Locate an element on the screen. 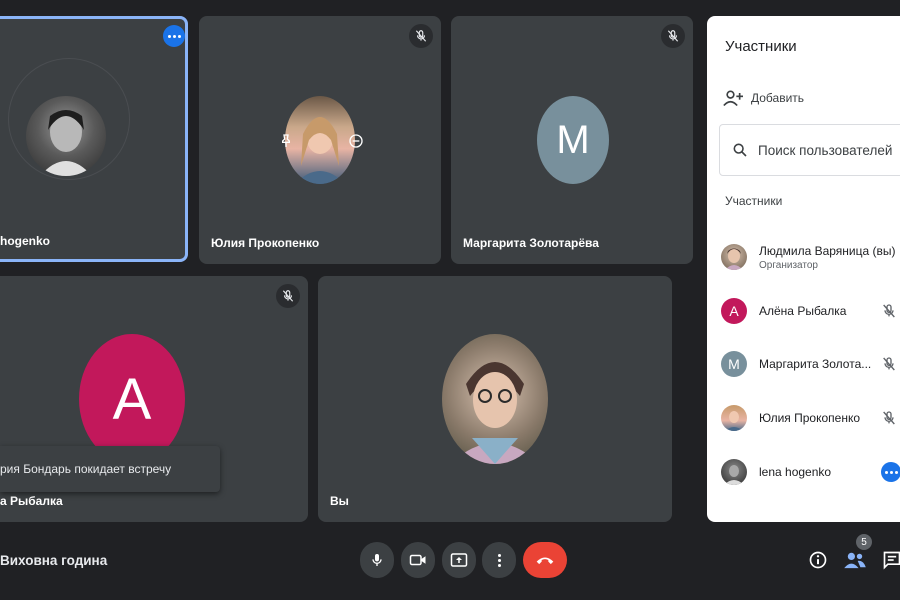 This screenshot has height=600, width=900. participant-row: Людмила Варяница (вы) Организатор is located at coordinates (810, 257).